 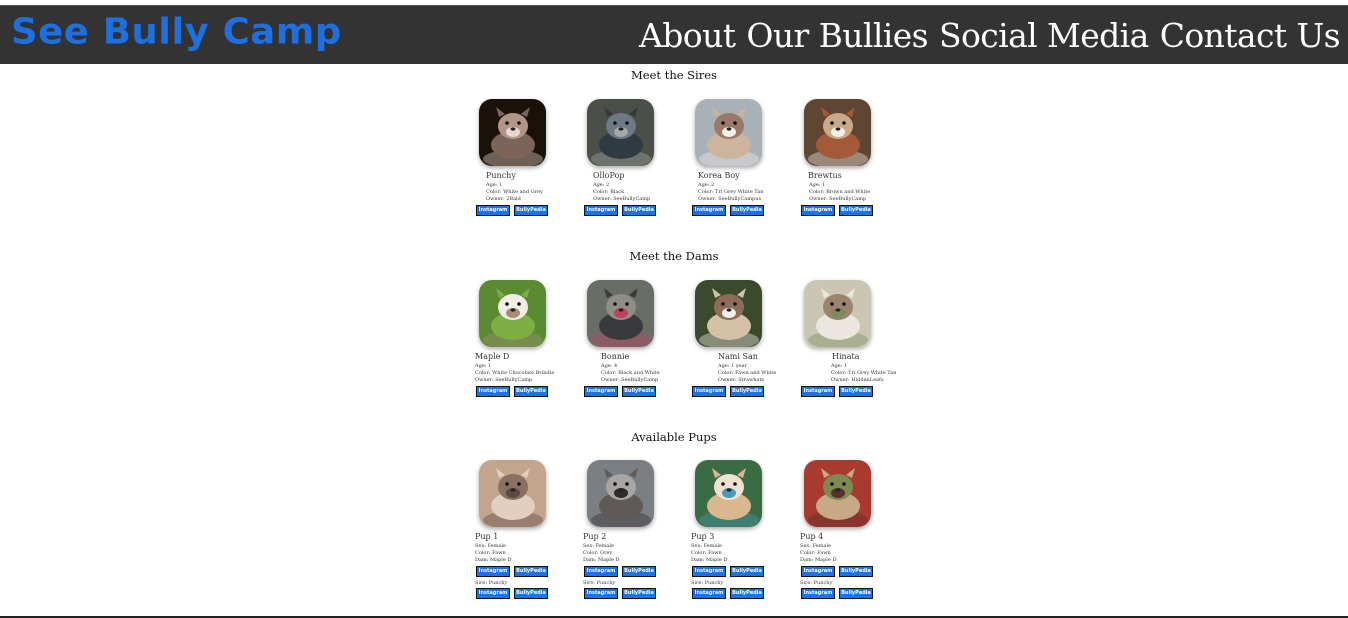 What do you see at coordinates (730, 199) in the screenshot?
I see `detail-line: Owner: SeeBullyCampus` at bounding box center [730, 199].